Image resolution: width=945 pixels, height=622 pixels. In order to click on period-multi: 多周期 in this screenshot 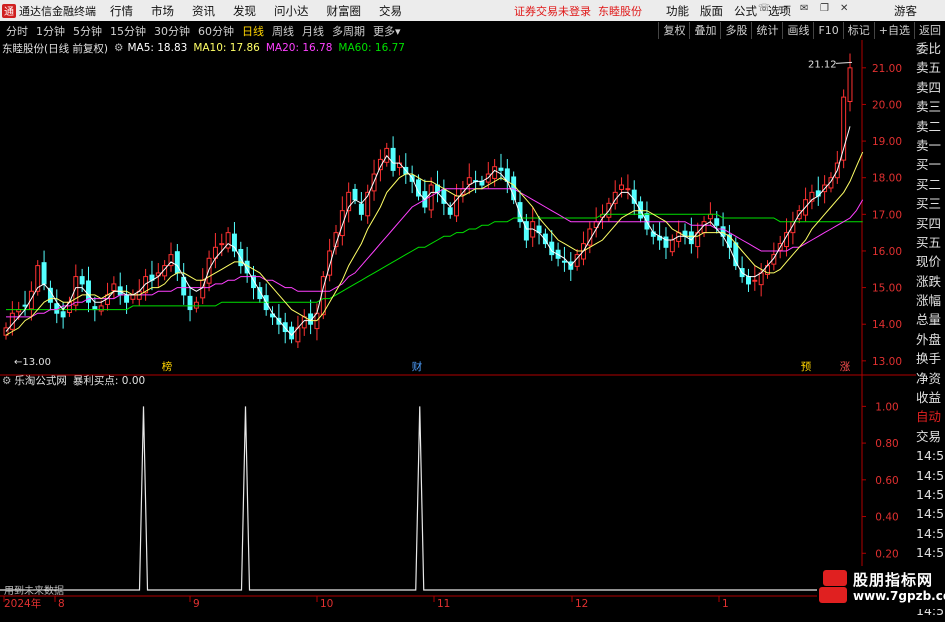, I will do `click(348, 31)`.